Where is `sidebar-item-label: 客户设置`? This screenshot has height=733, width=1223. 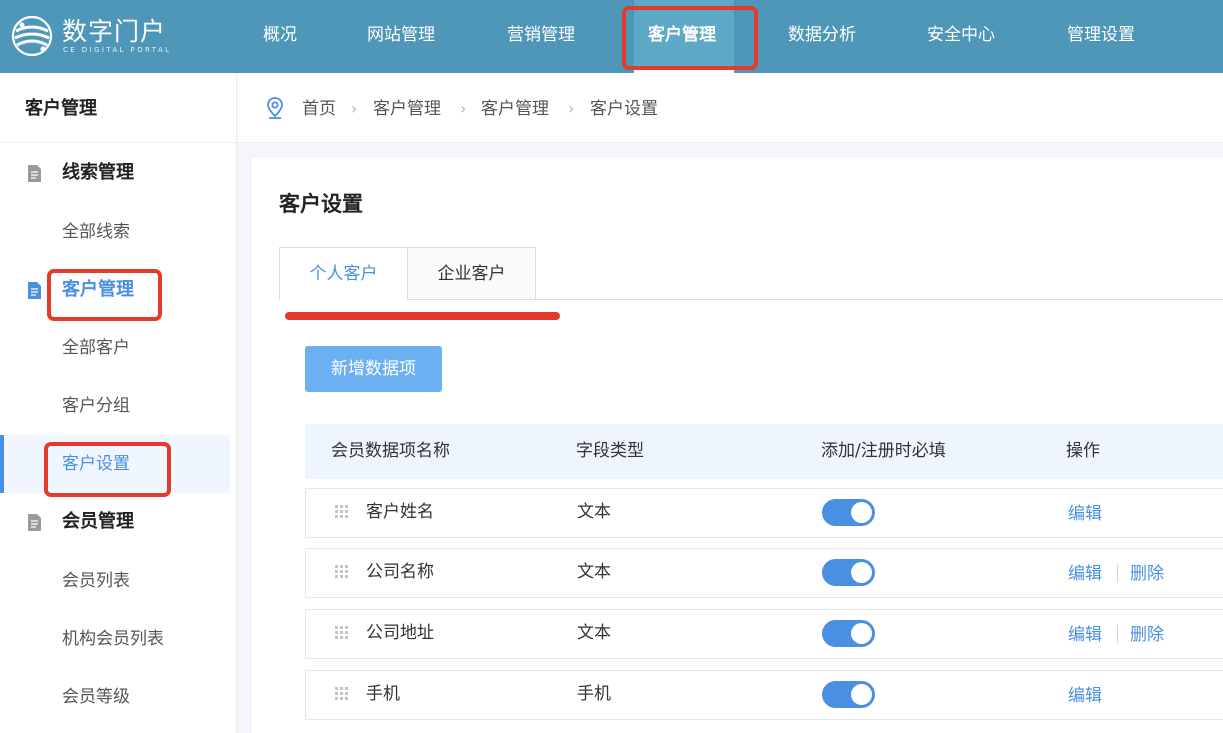 sidebar-item-label: 客户设置 is located at coordinates (96, 464).